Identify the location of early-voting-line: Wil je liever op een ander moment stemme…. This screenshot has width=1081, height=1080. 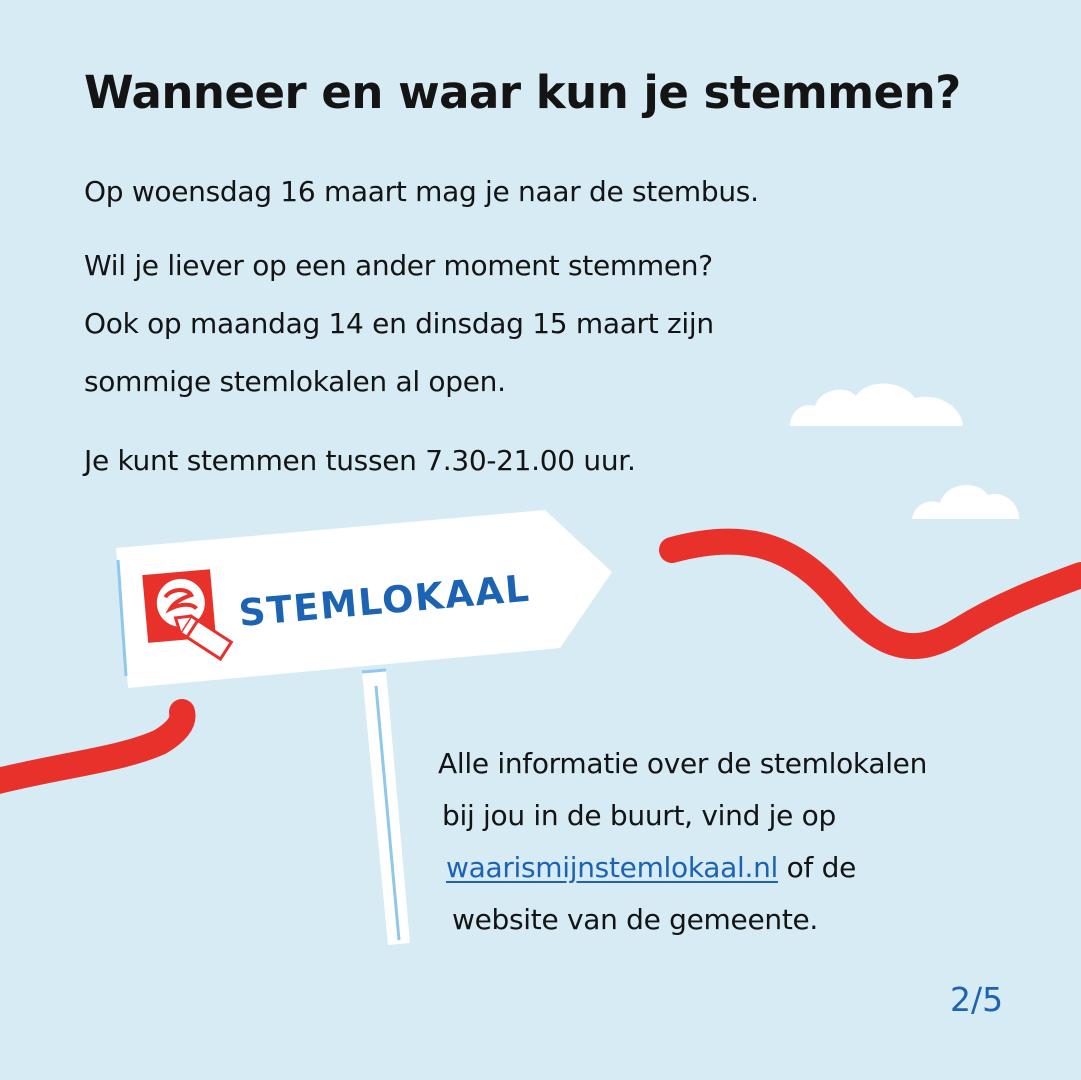
(398, 265).